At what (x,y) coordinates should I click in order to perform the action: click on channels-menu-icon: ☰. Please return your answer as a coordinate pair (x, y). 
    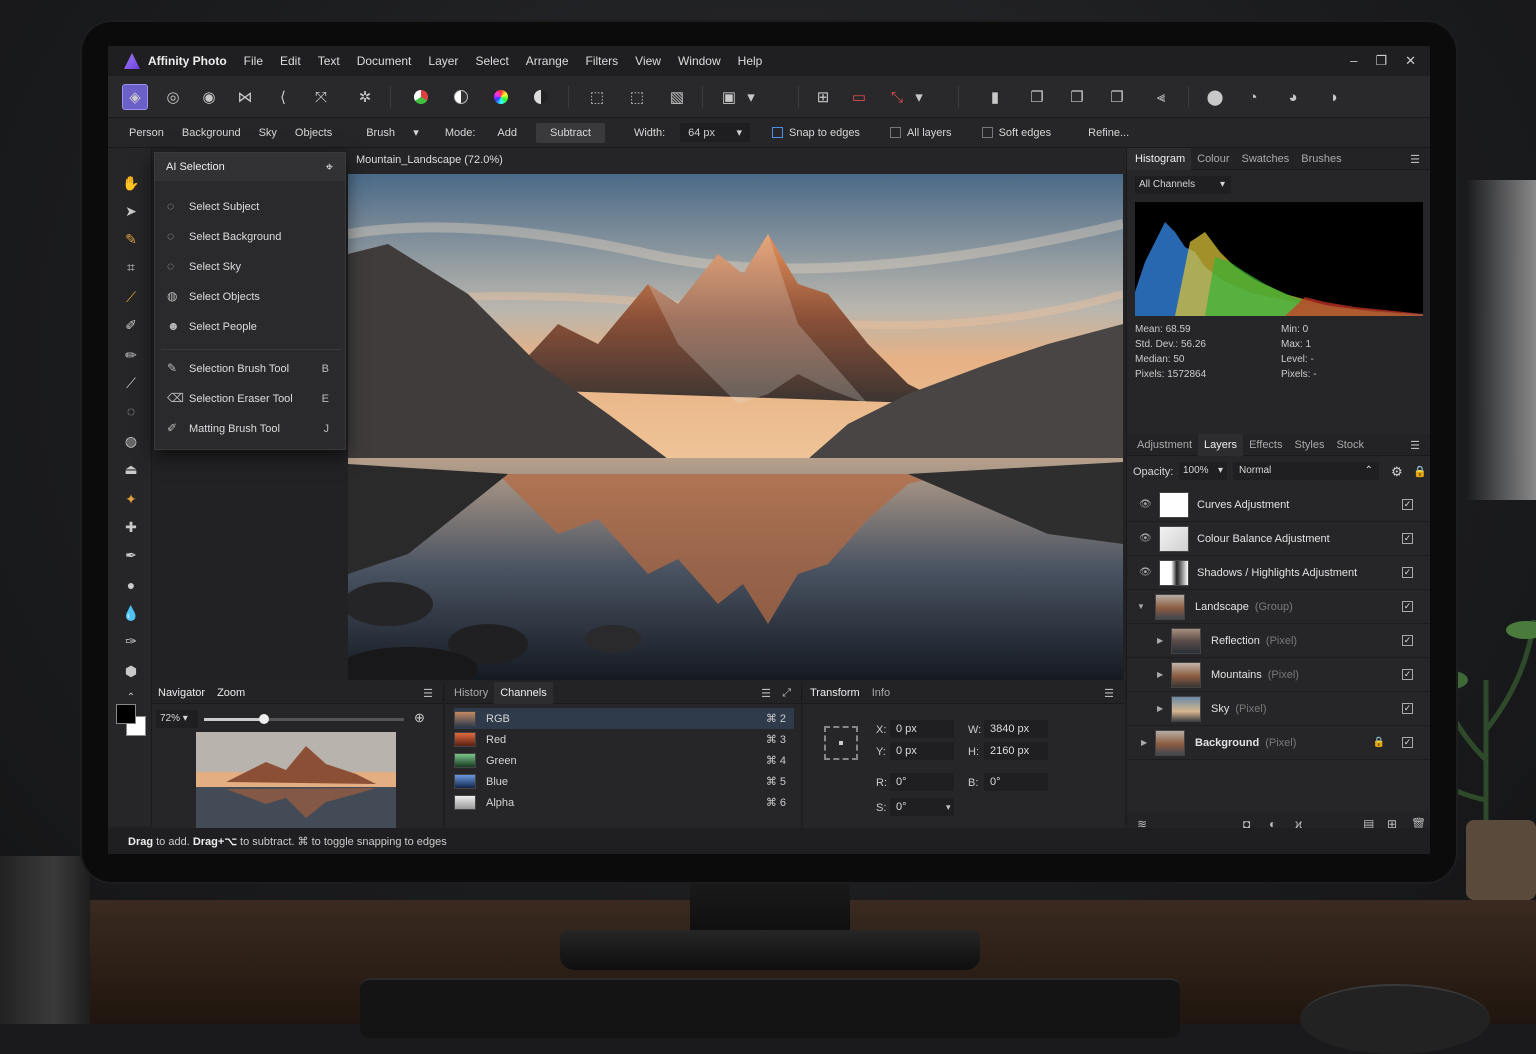
    Looking at the image, I should click on (766, 693).